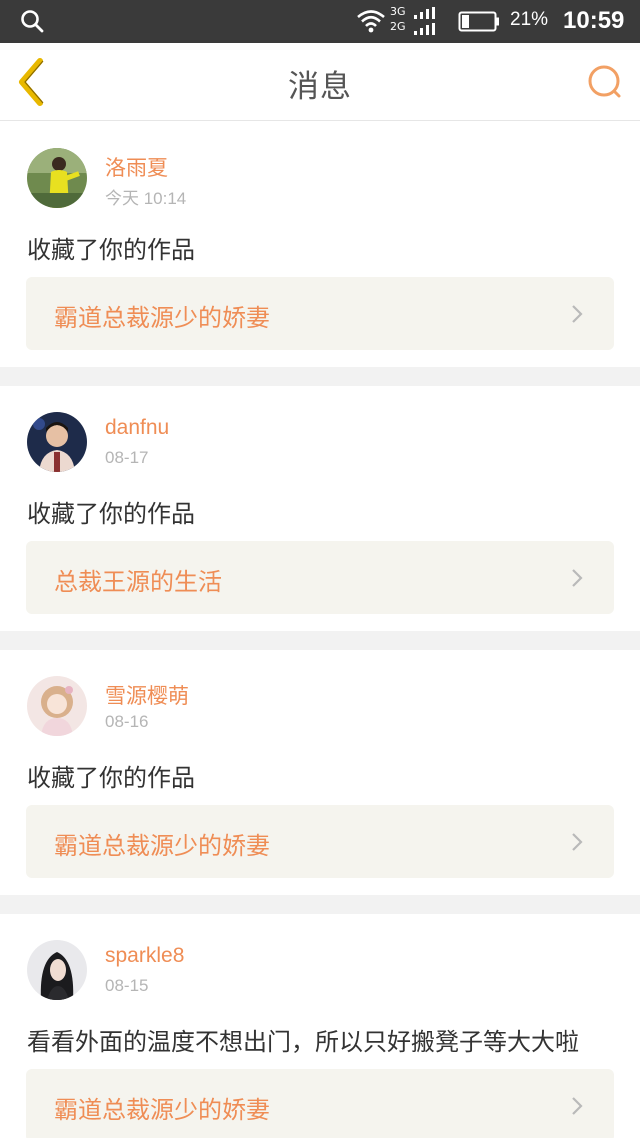 Image resolution: width=640 pixels, height=1138 pixels. I want to click on action-text: 看看外面的温度不想出门，所以只好搬凳子等大大啦, so click(303, 1042).